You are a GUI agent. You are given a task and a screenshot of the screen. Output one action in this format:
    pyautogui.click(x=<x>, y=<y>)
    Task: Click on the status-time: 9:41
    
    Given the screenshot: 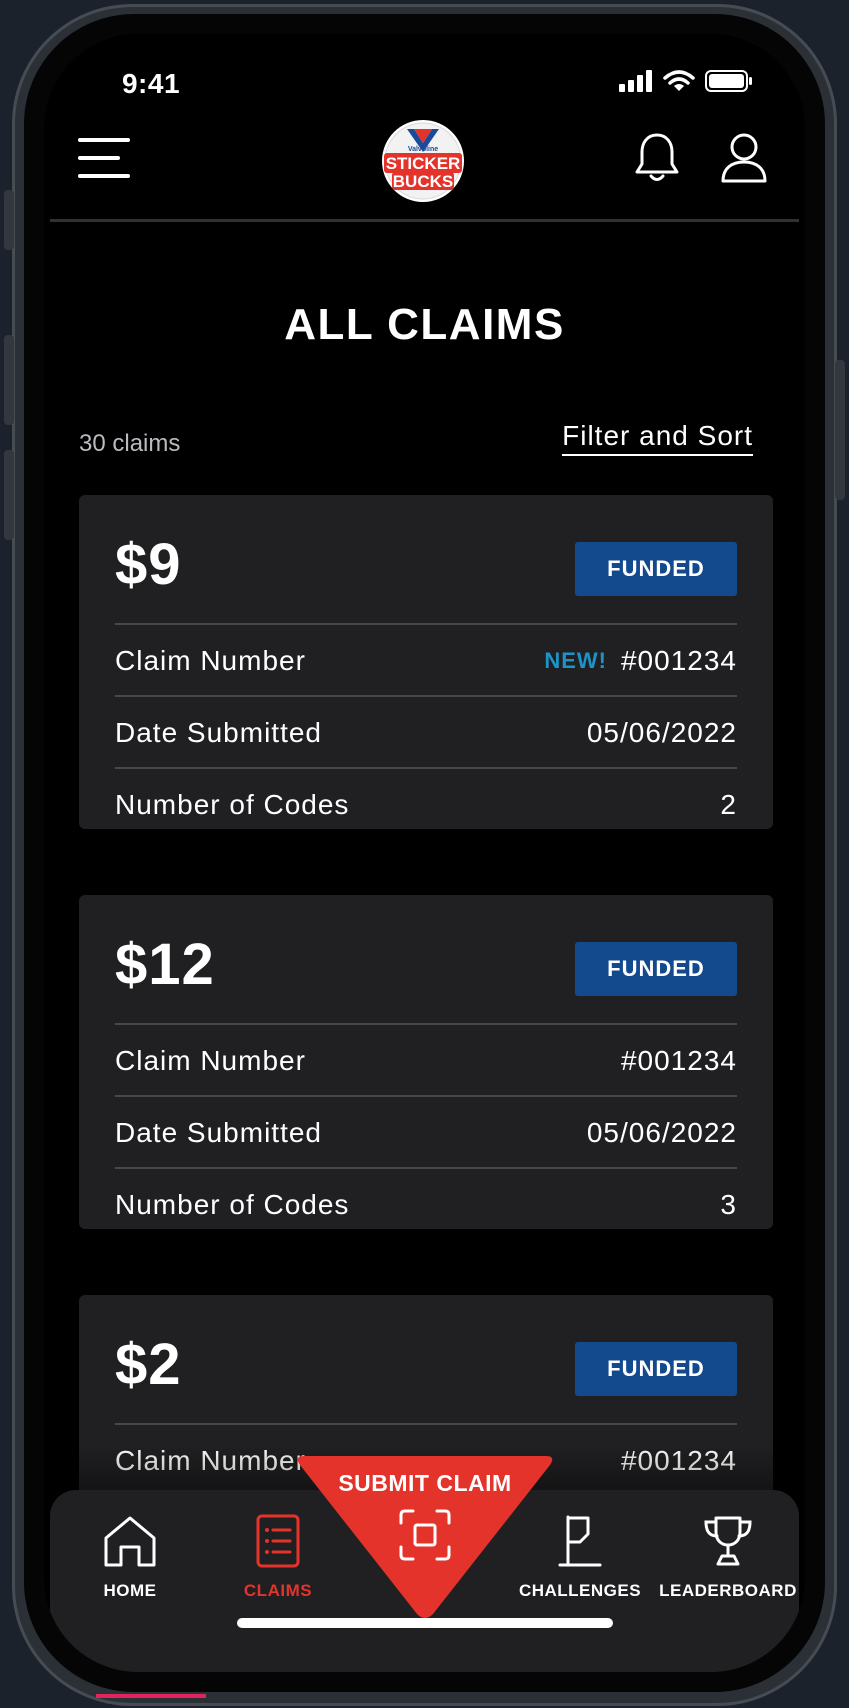 What is the action you would take?
    pyautogui.click(x=151, y=83)
    